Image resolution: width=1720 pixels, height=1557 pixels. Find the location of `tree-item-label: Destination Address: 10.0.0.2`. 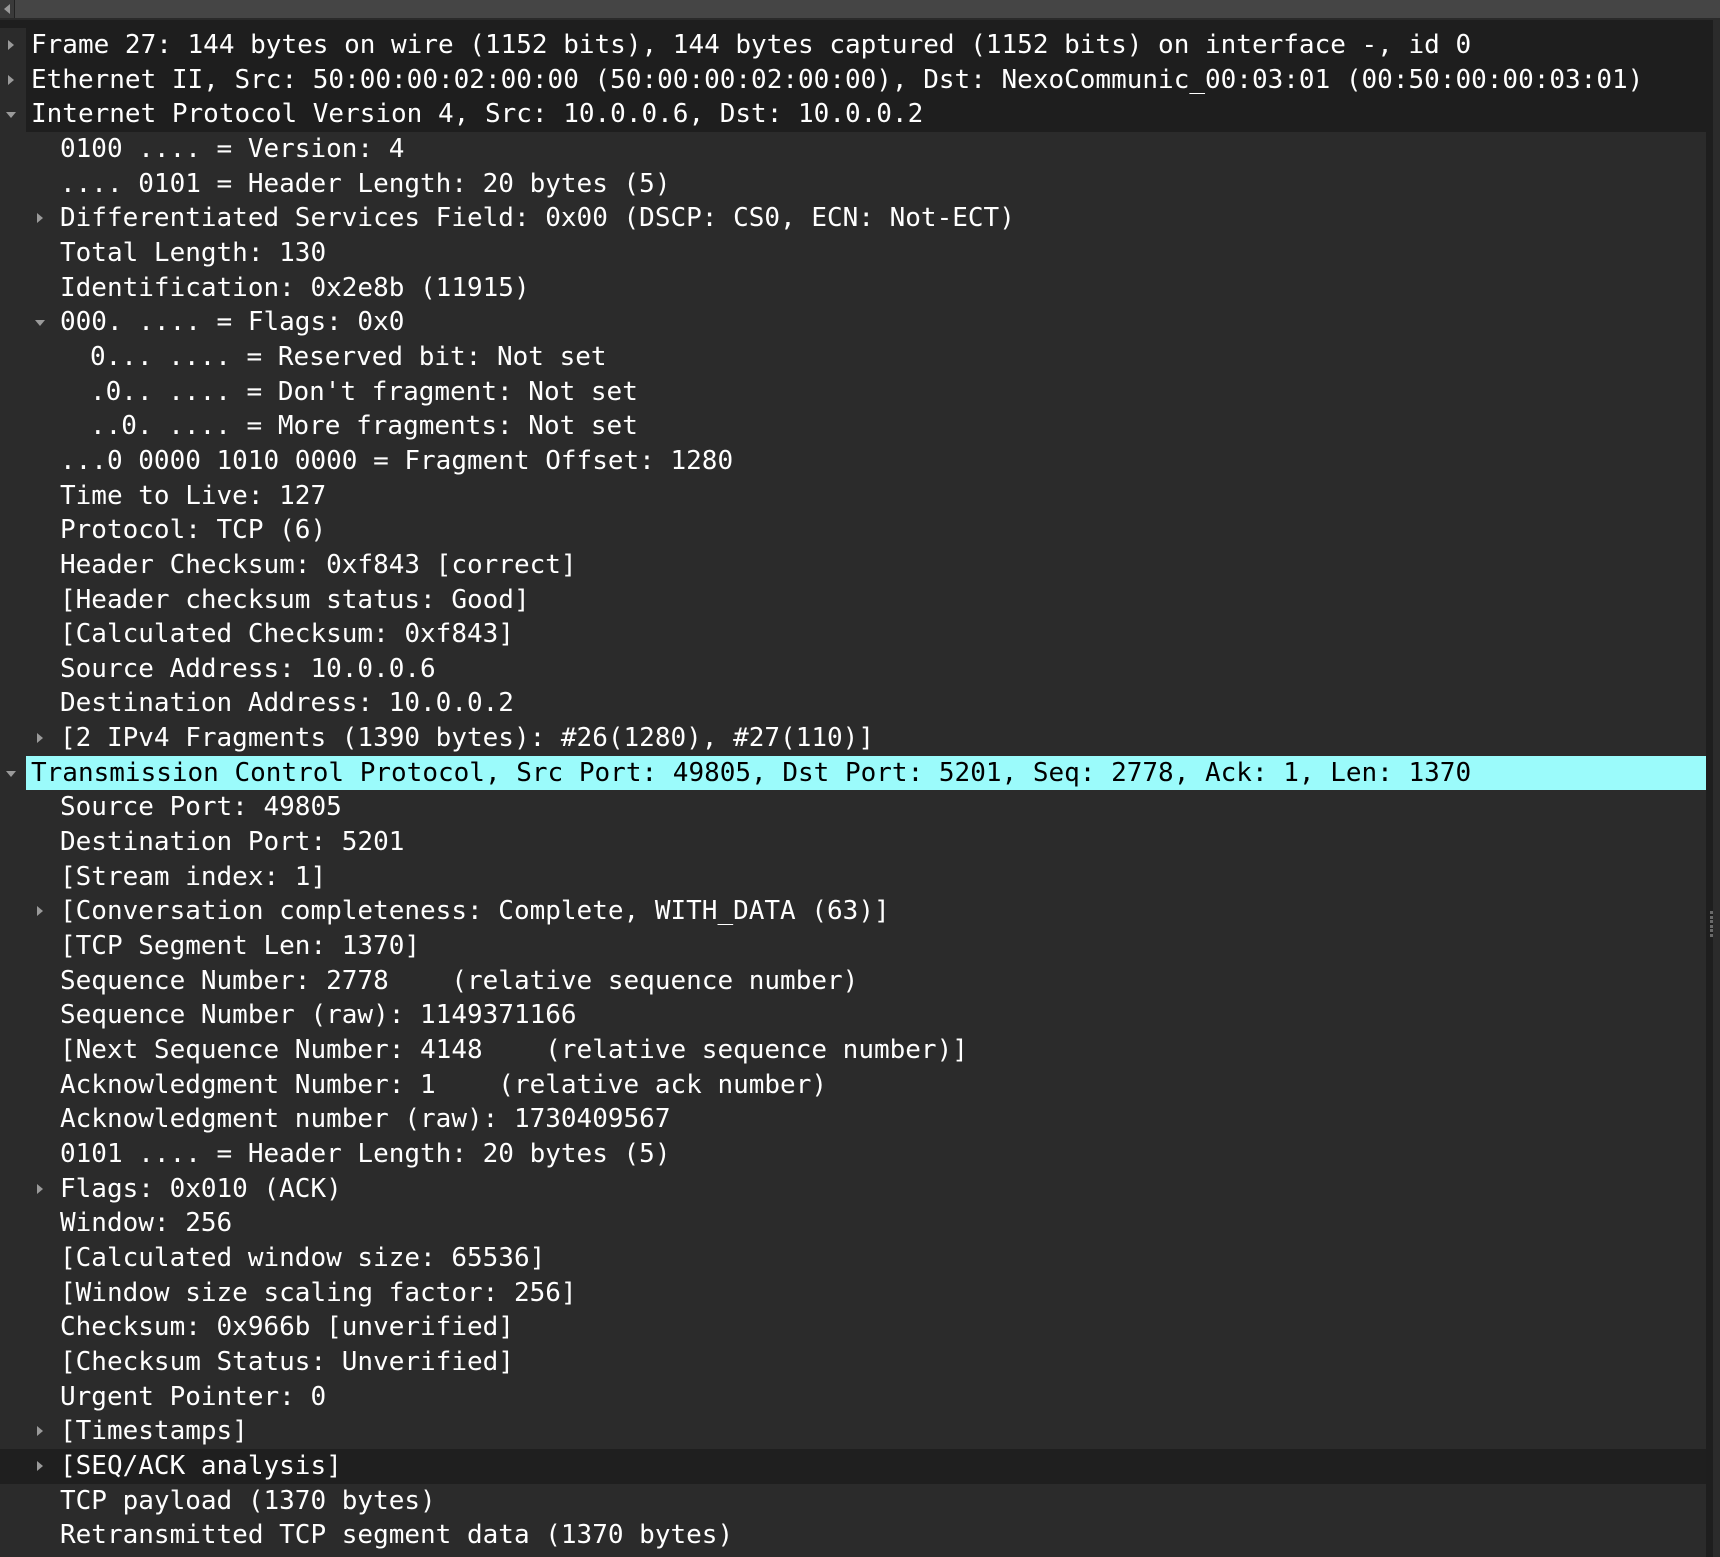

tree-item-label: Destination Address: 10.0.0.2 is located at coordinates (287, 703).